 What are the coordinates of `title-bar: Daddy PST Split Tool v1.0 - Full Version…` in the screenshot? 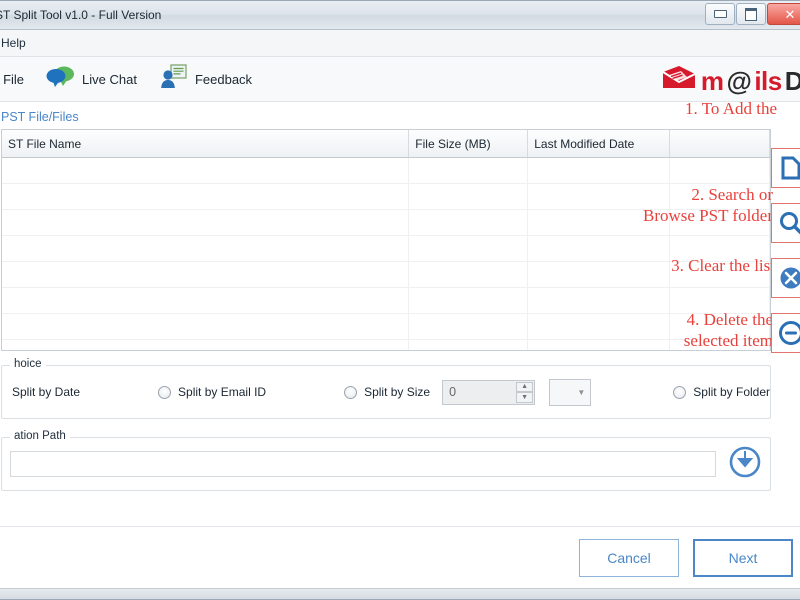 It's located at (400, 15).